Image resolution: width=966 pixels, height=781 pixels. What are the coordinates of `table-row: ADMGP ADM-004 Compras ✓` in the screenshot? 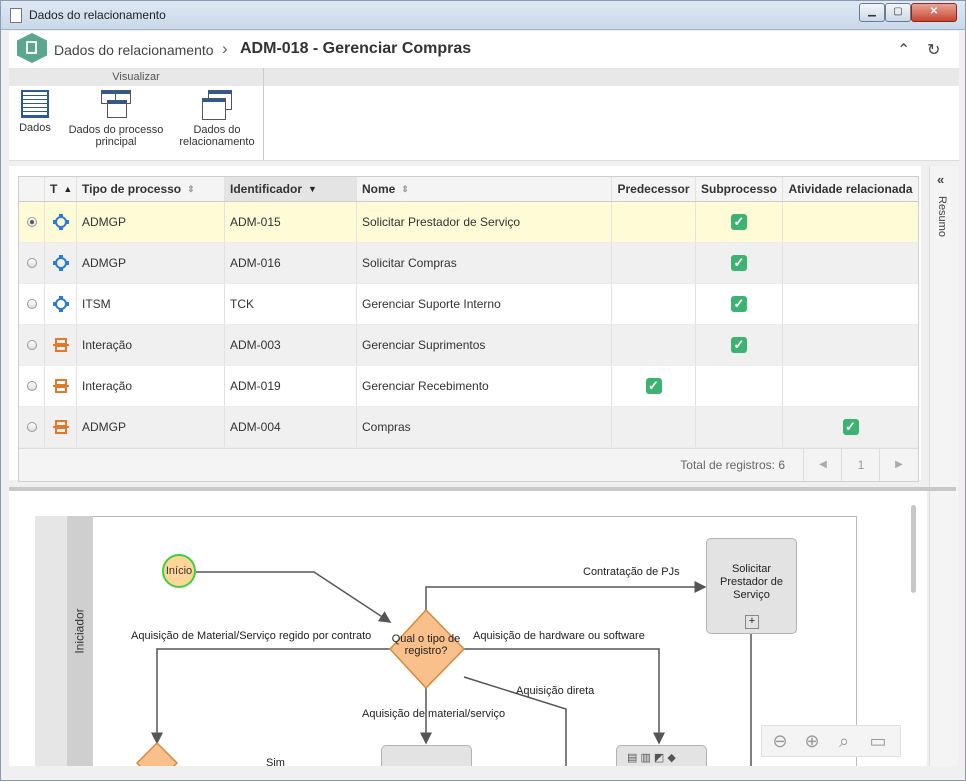 It's located at (468, 427).